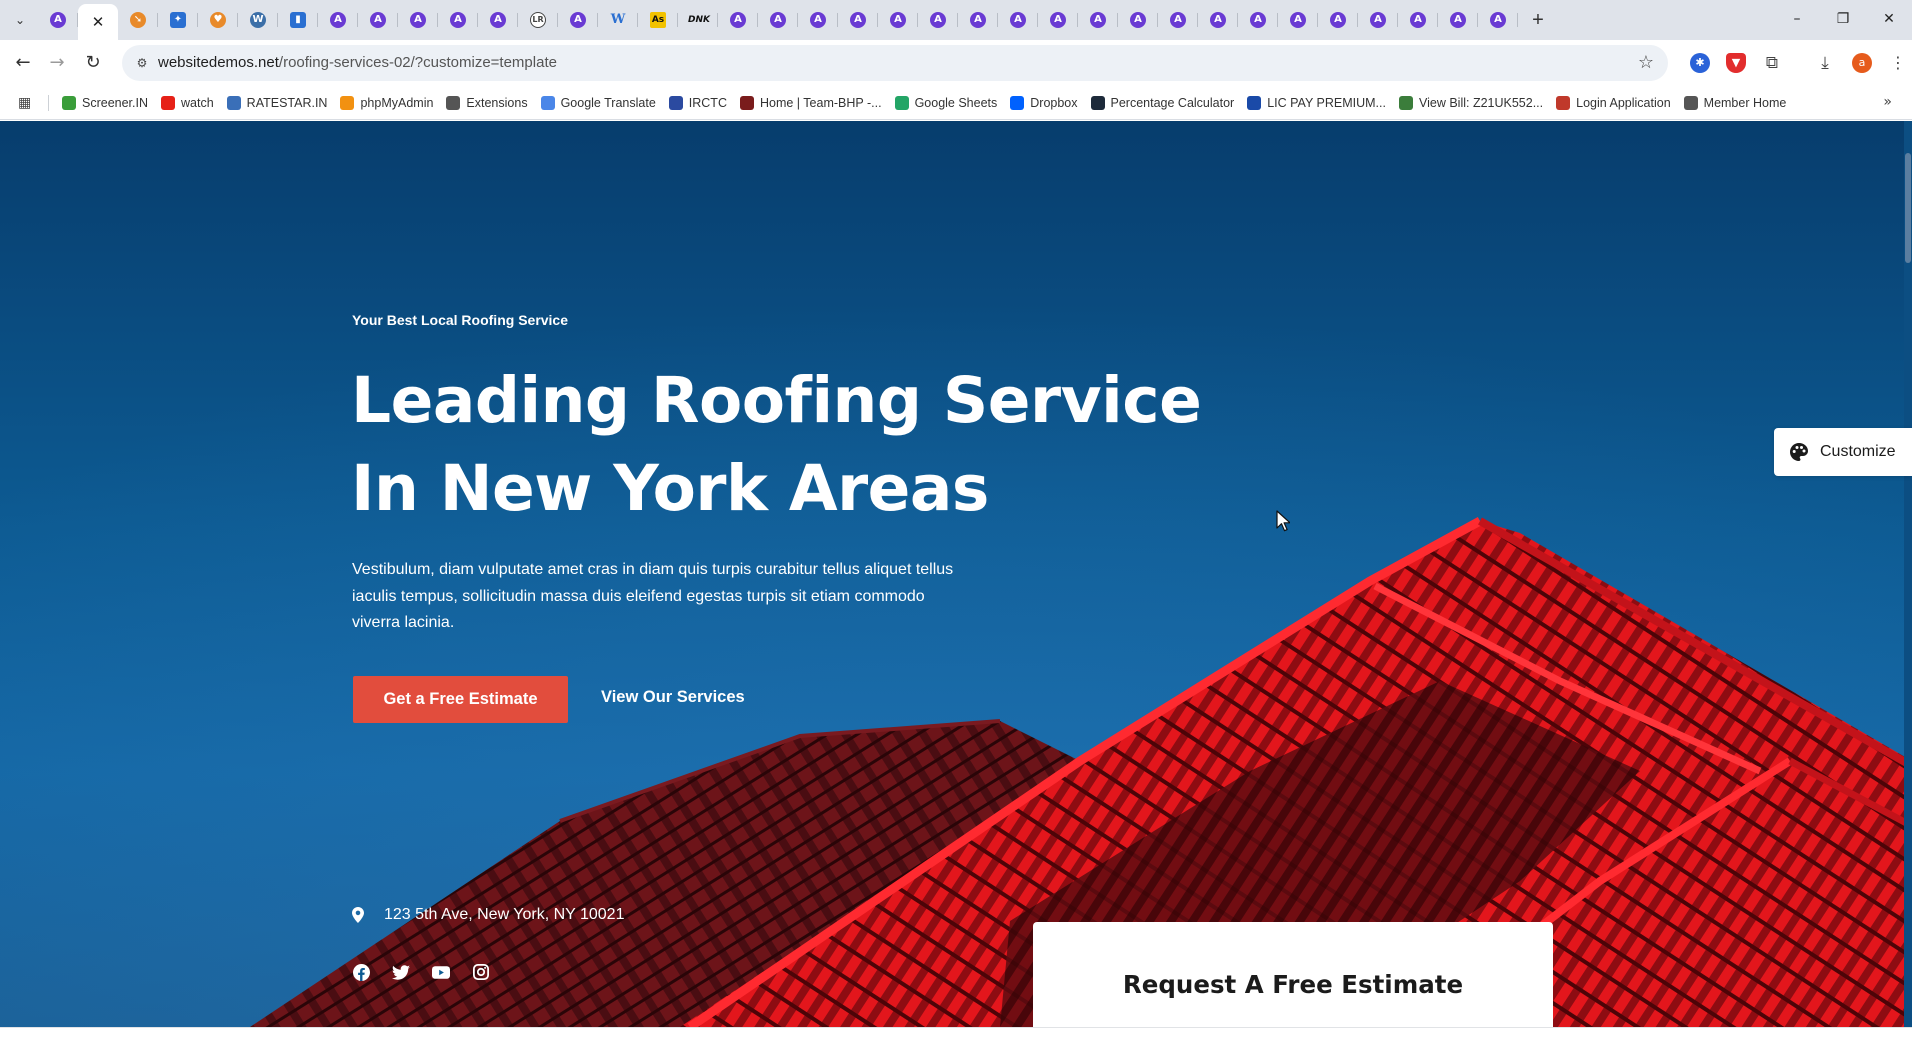  Describe the element at coordinates (1298, 20) in the screenshot. I see `tab-astra-22: A` at that location.